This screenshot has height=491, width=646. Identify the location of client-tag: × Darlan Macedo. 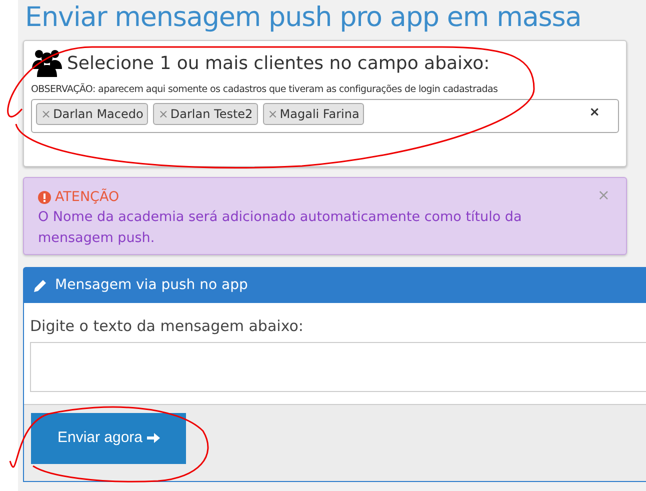
(92, 114).